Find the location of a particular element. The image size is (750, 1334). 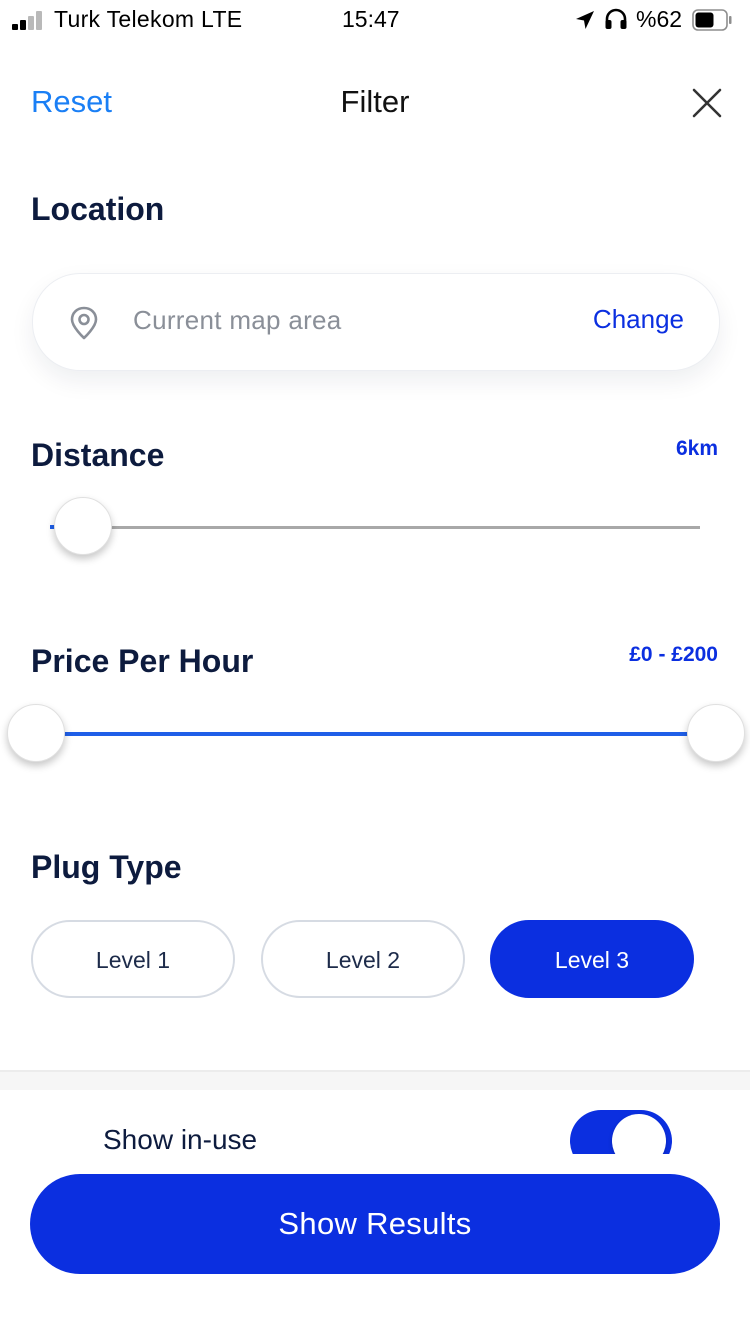

page-title: Filter is located at coordinates (375, 101).